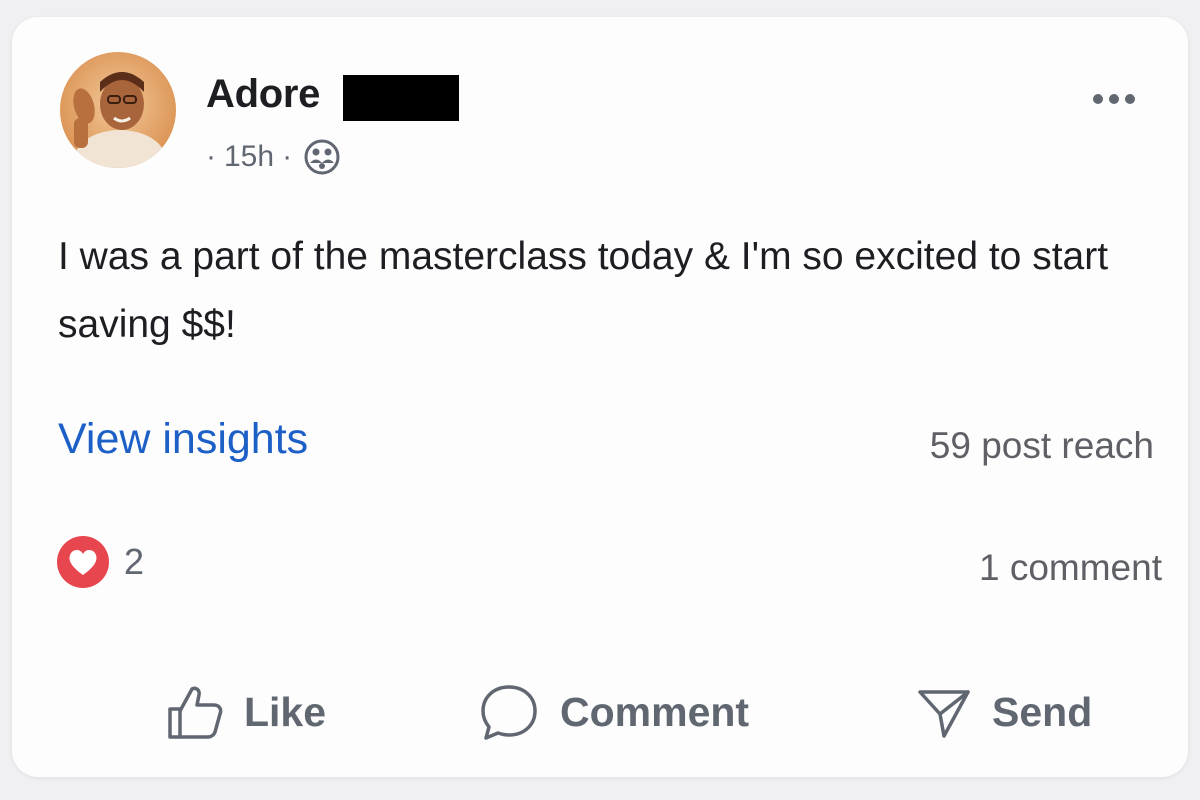 The image size is (1200, 800). I want to click on comment-label: Comment, so click(655, 711).